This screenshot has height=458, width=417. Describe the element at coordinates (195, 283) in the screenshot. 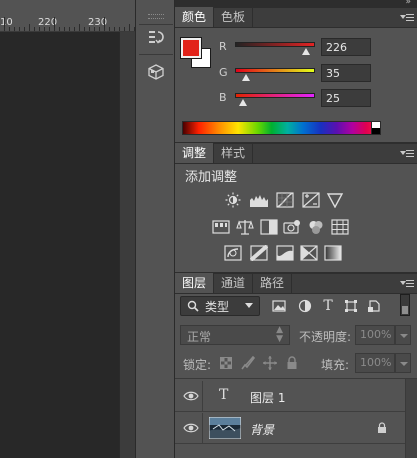

I see `tab-layers: 图层` at that location.